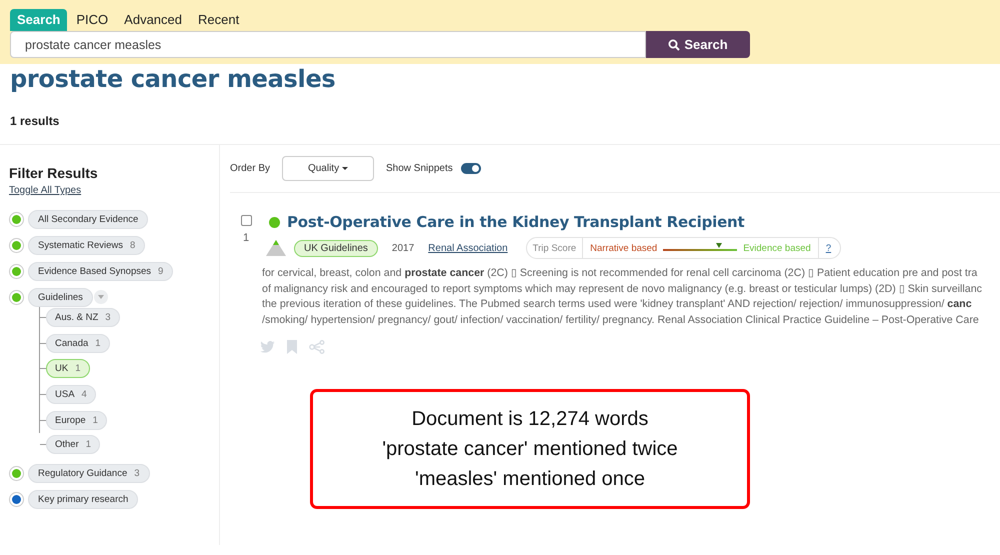  Describe the element at coordinates (45, 190) in the screenshot. I see `toggle-link: Toggle All Types` at that location.